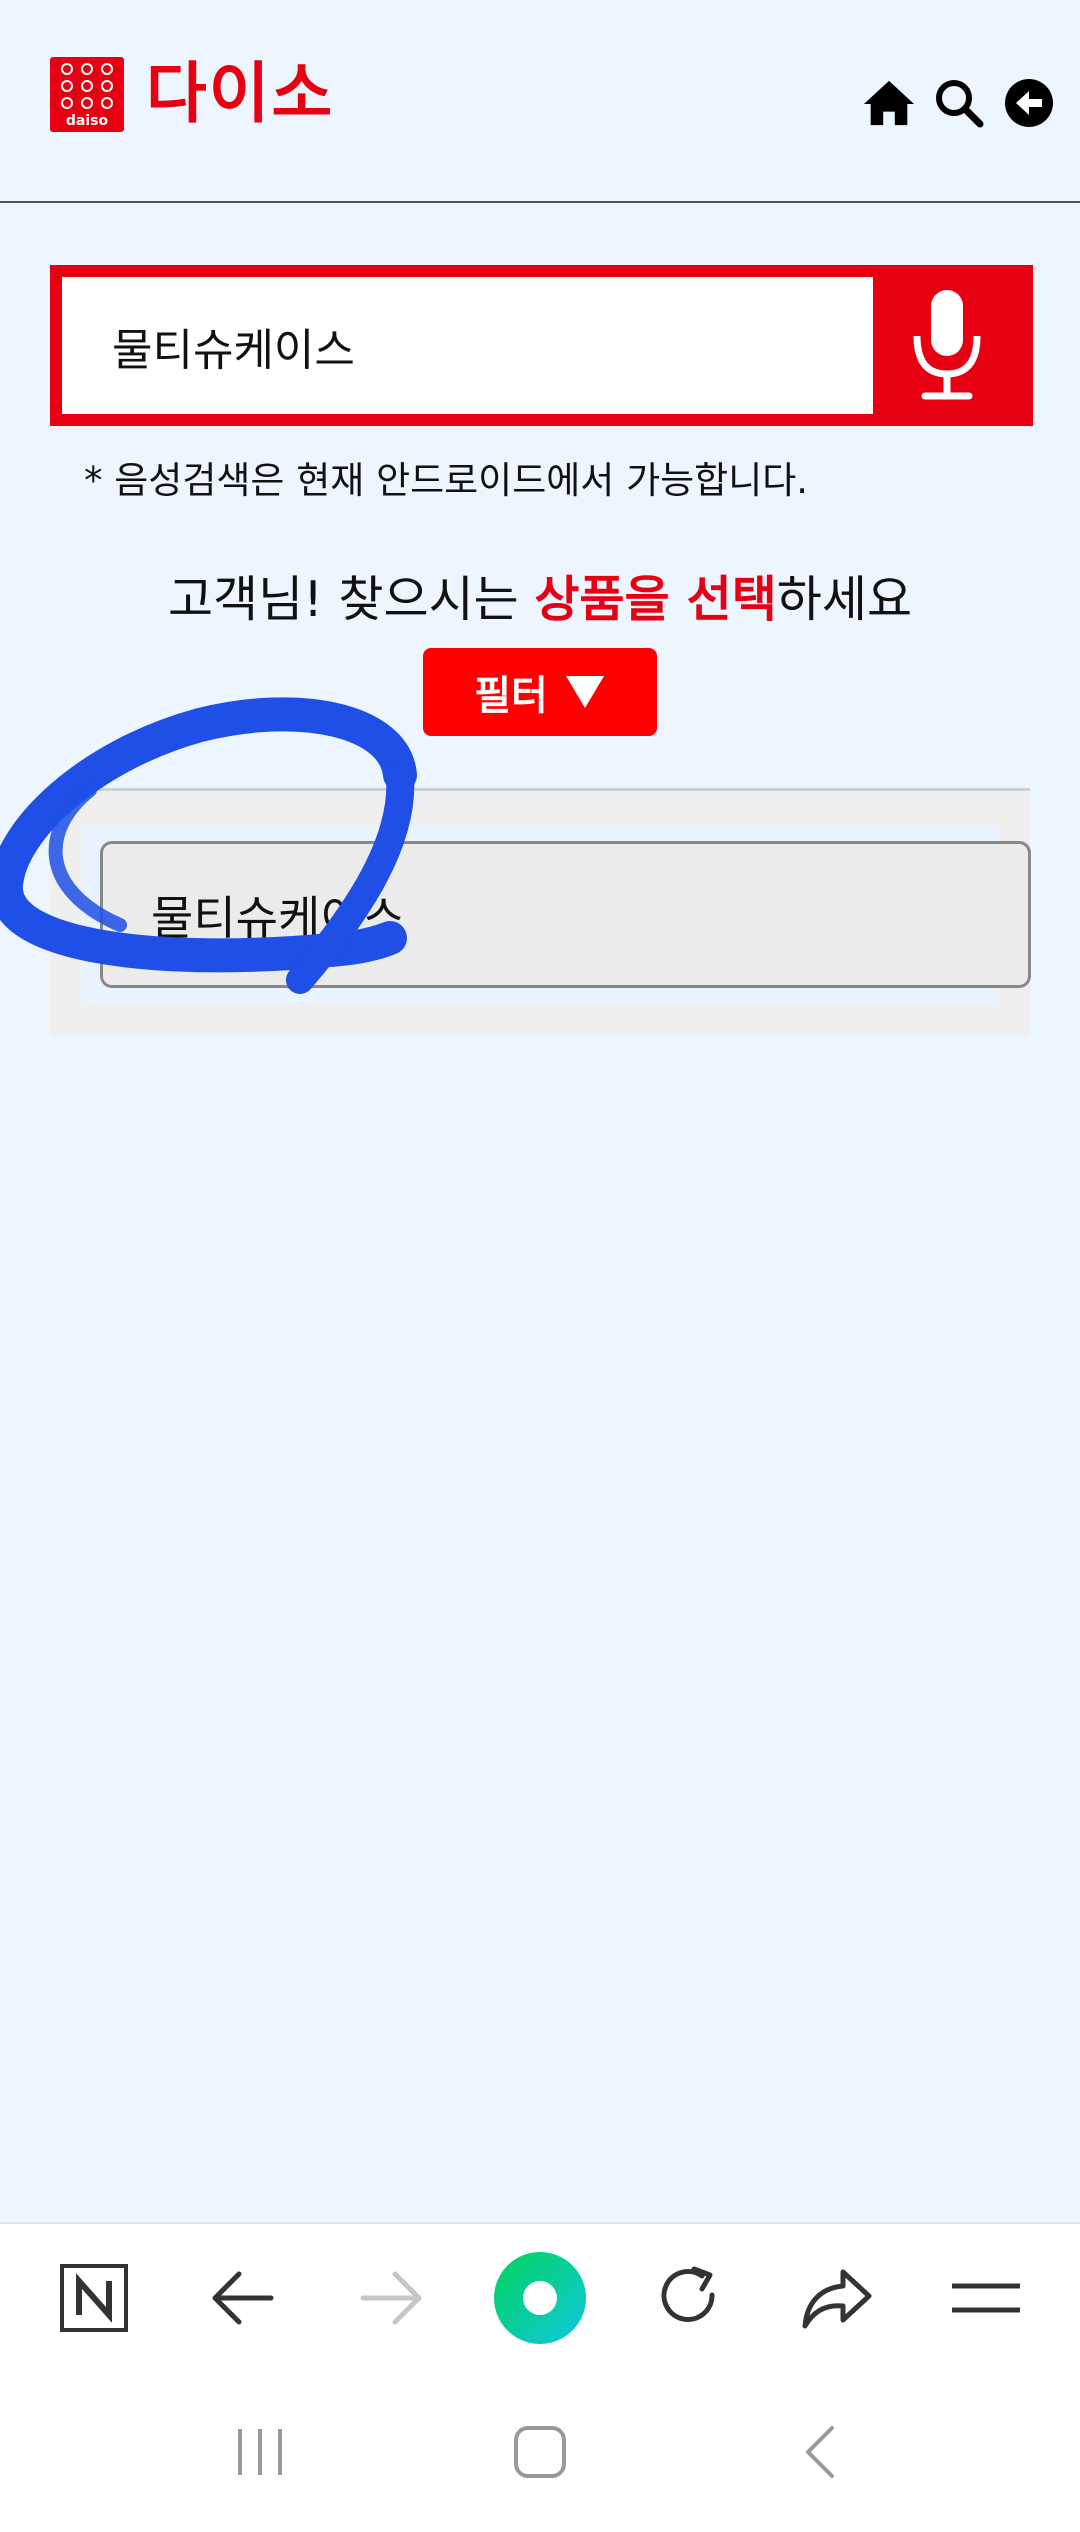 Image resolution: width=1080 pixels, height=2532 pixels. Describe the element at coordinates (820, 2452) in the screenshot. I see `back-chevron-icon` at that location.